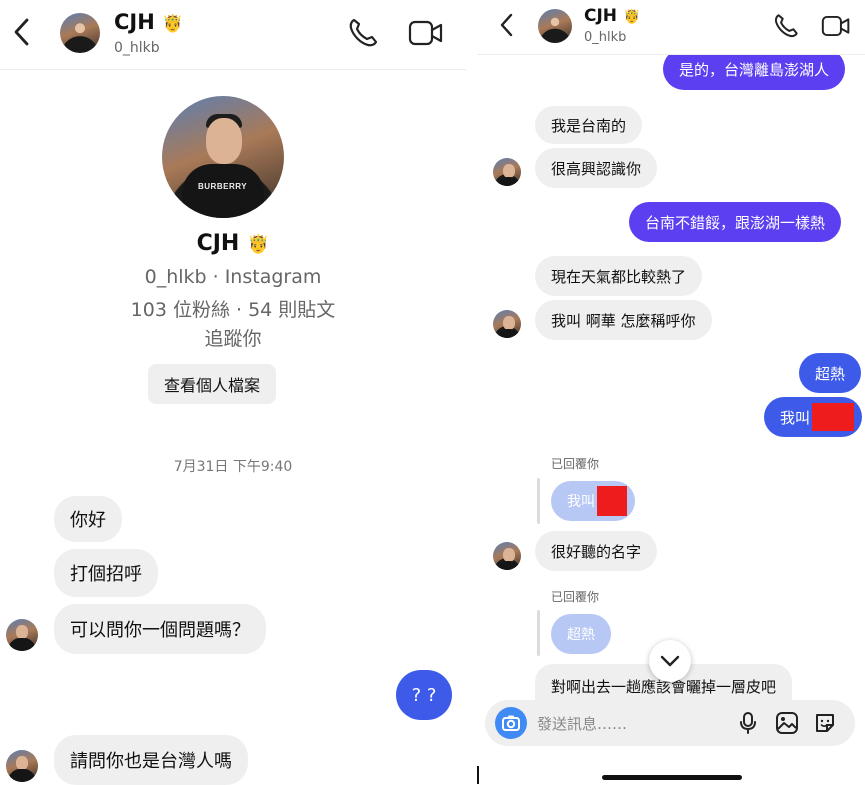  What do you see at coordinates (623, 320) in the screenshot?
I see `message-bubble: 我叫 啊華 怎麼稱呼你` at bounding box center [623, 320].